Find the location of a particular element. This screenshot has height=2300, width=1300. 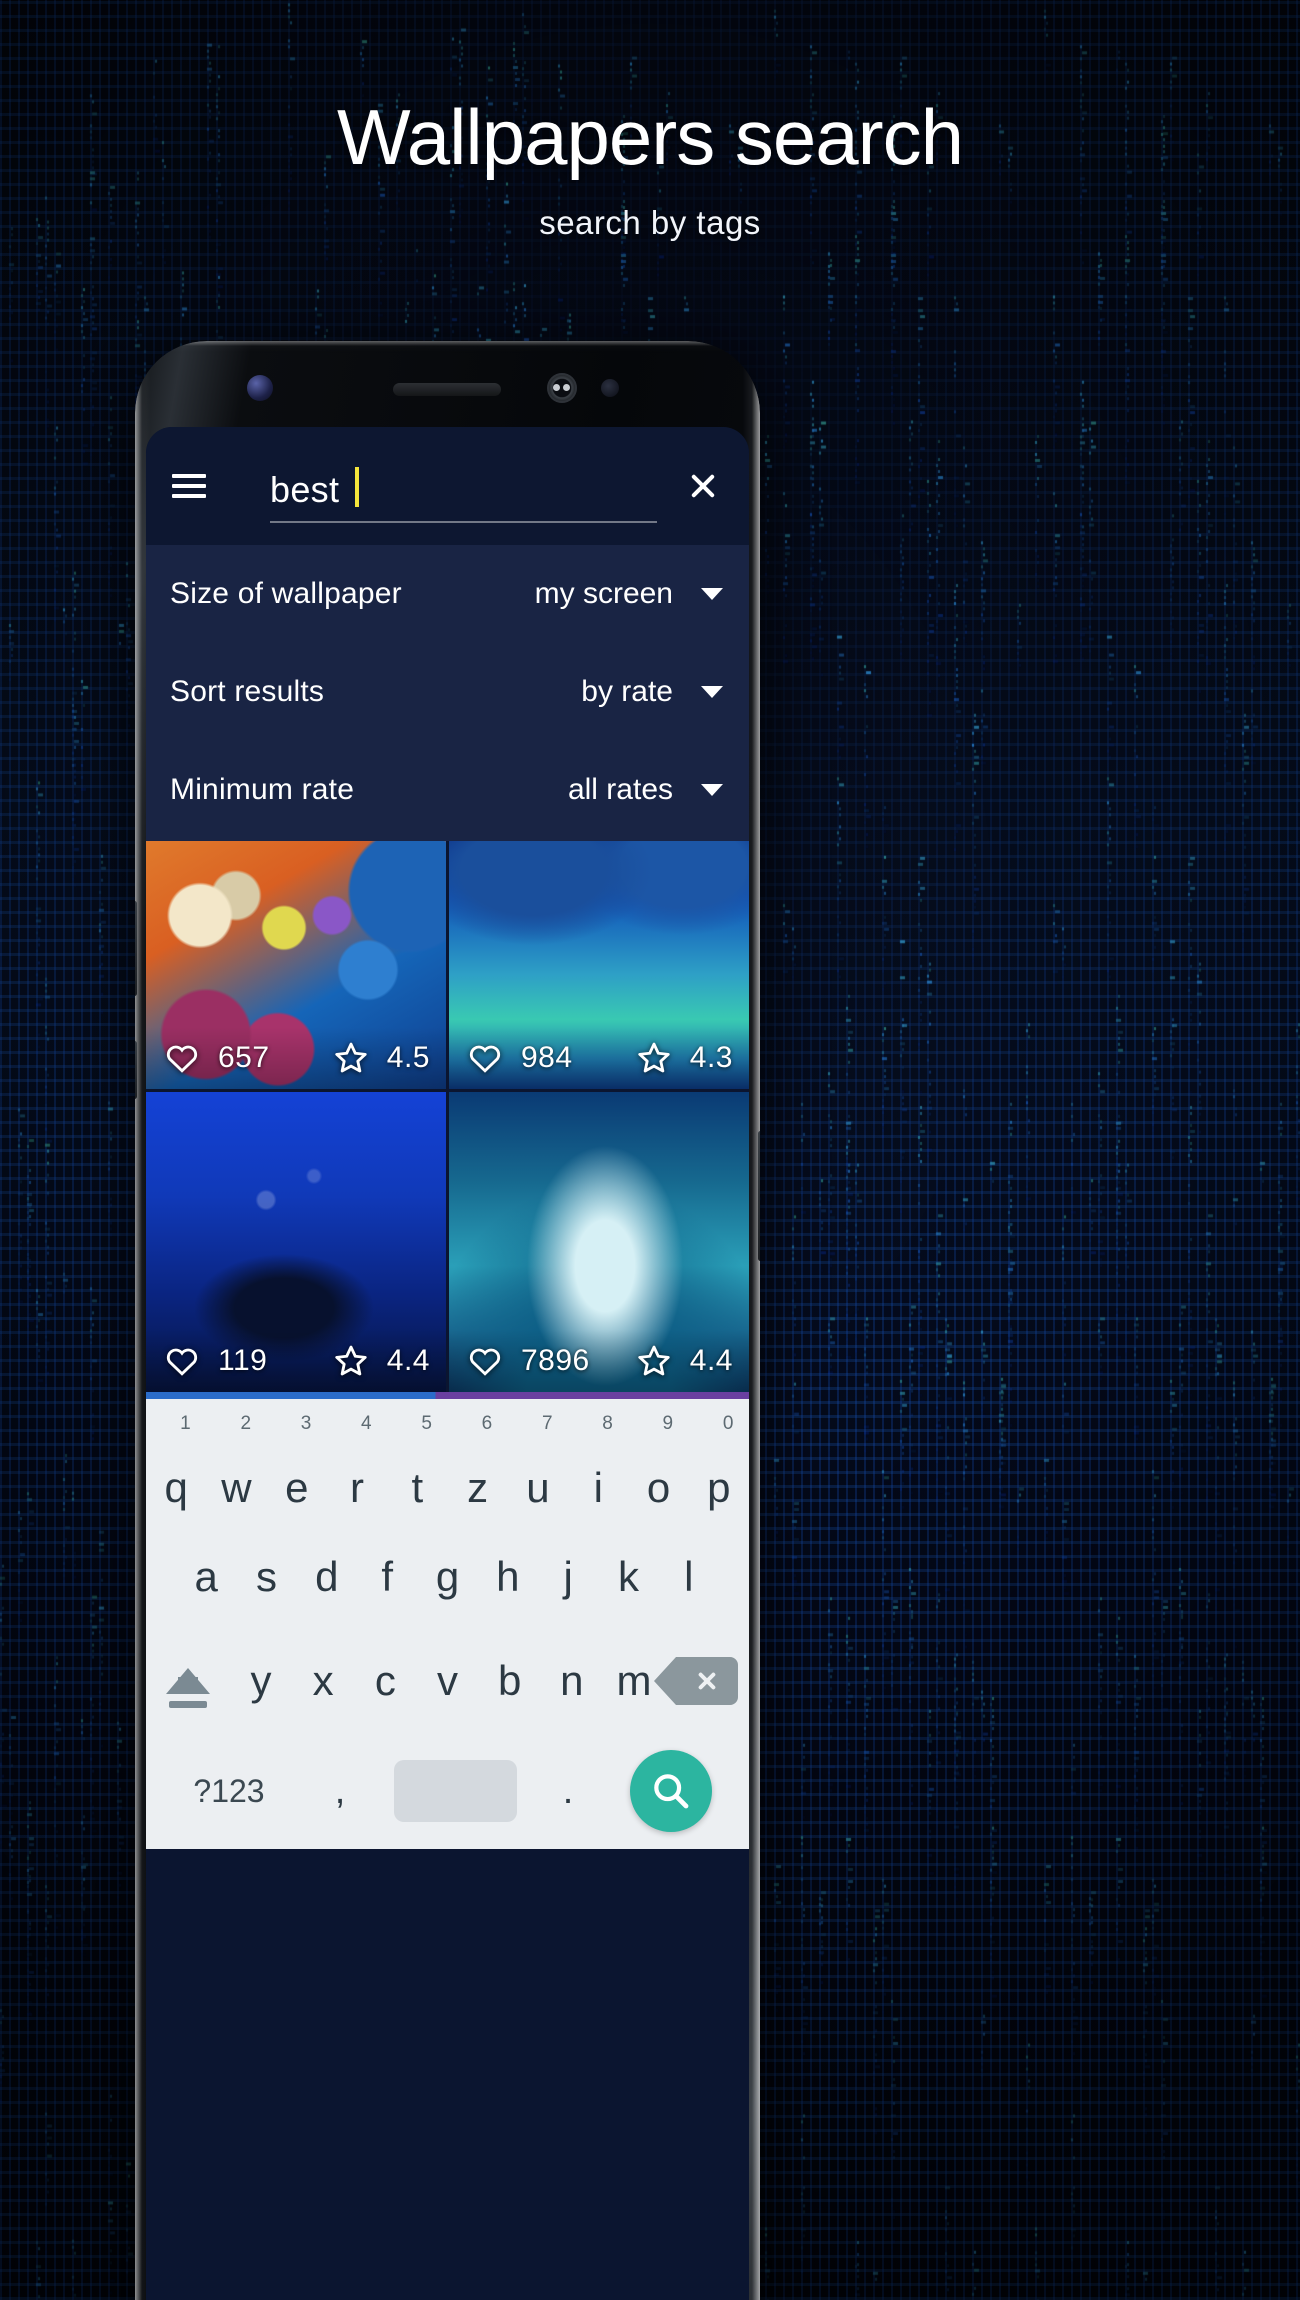

key-g: g is located at coordinates (447, 1577).